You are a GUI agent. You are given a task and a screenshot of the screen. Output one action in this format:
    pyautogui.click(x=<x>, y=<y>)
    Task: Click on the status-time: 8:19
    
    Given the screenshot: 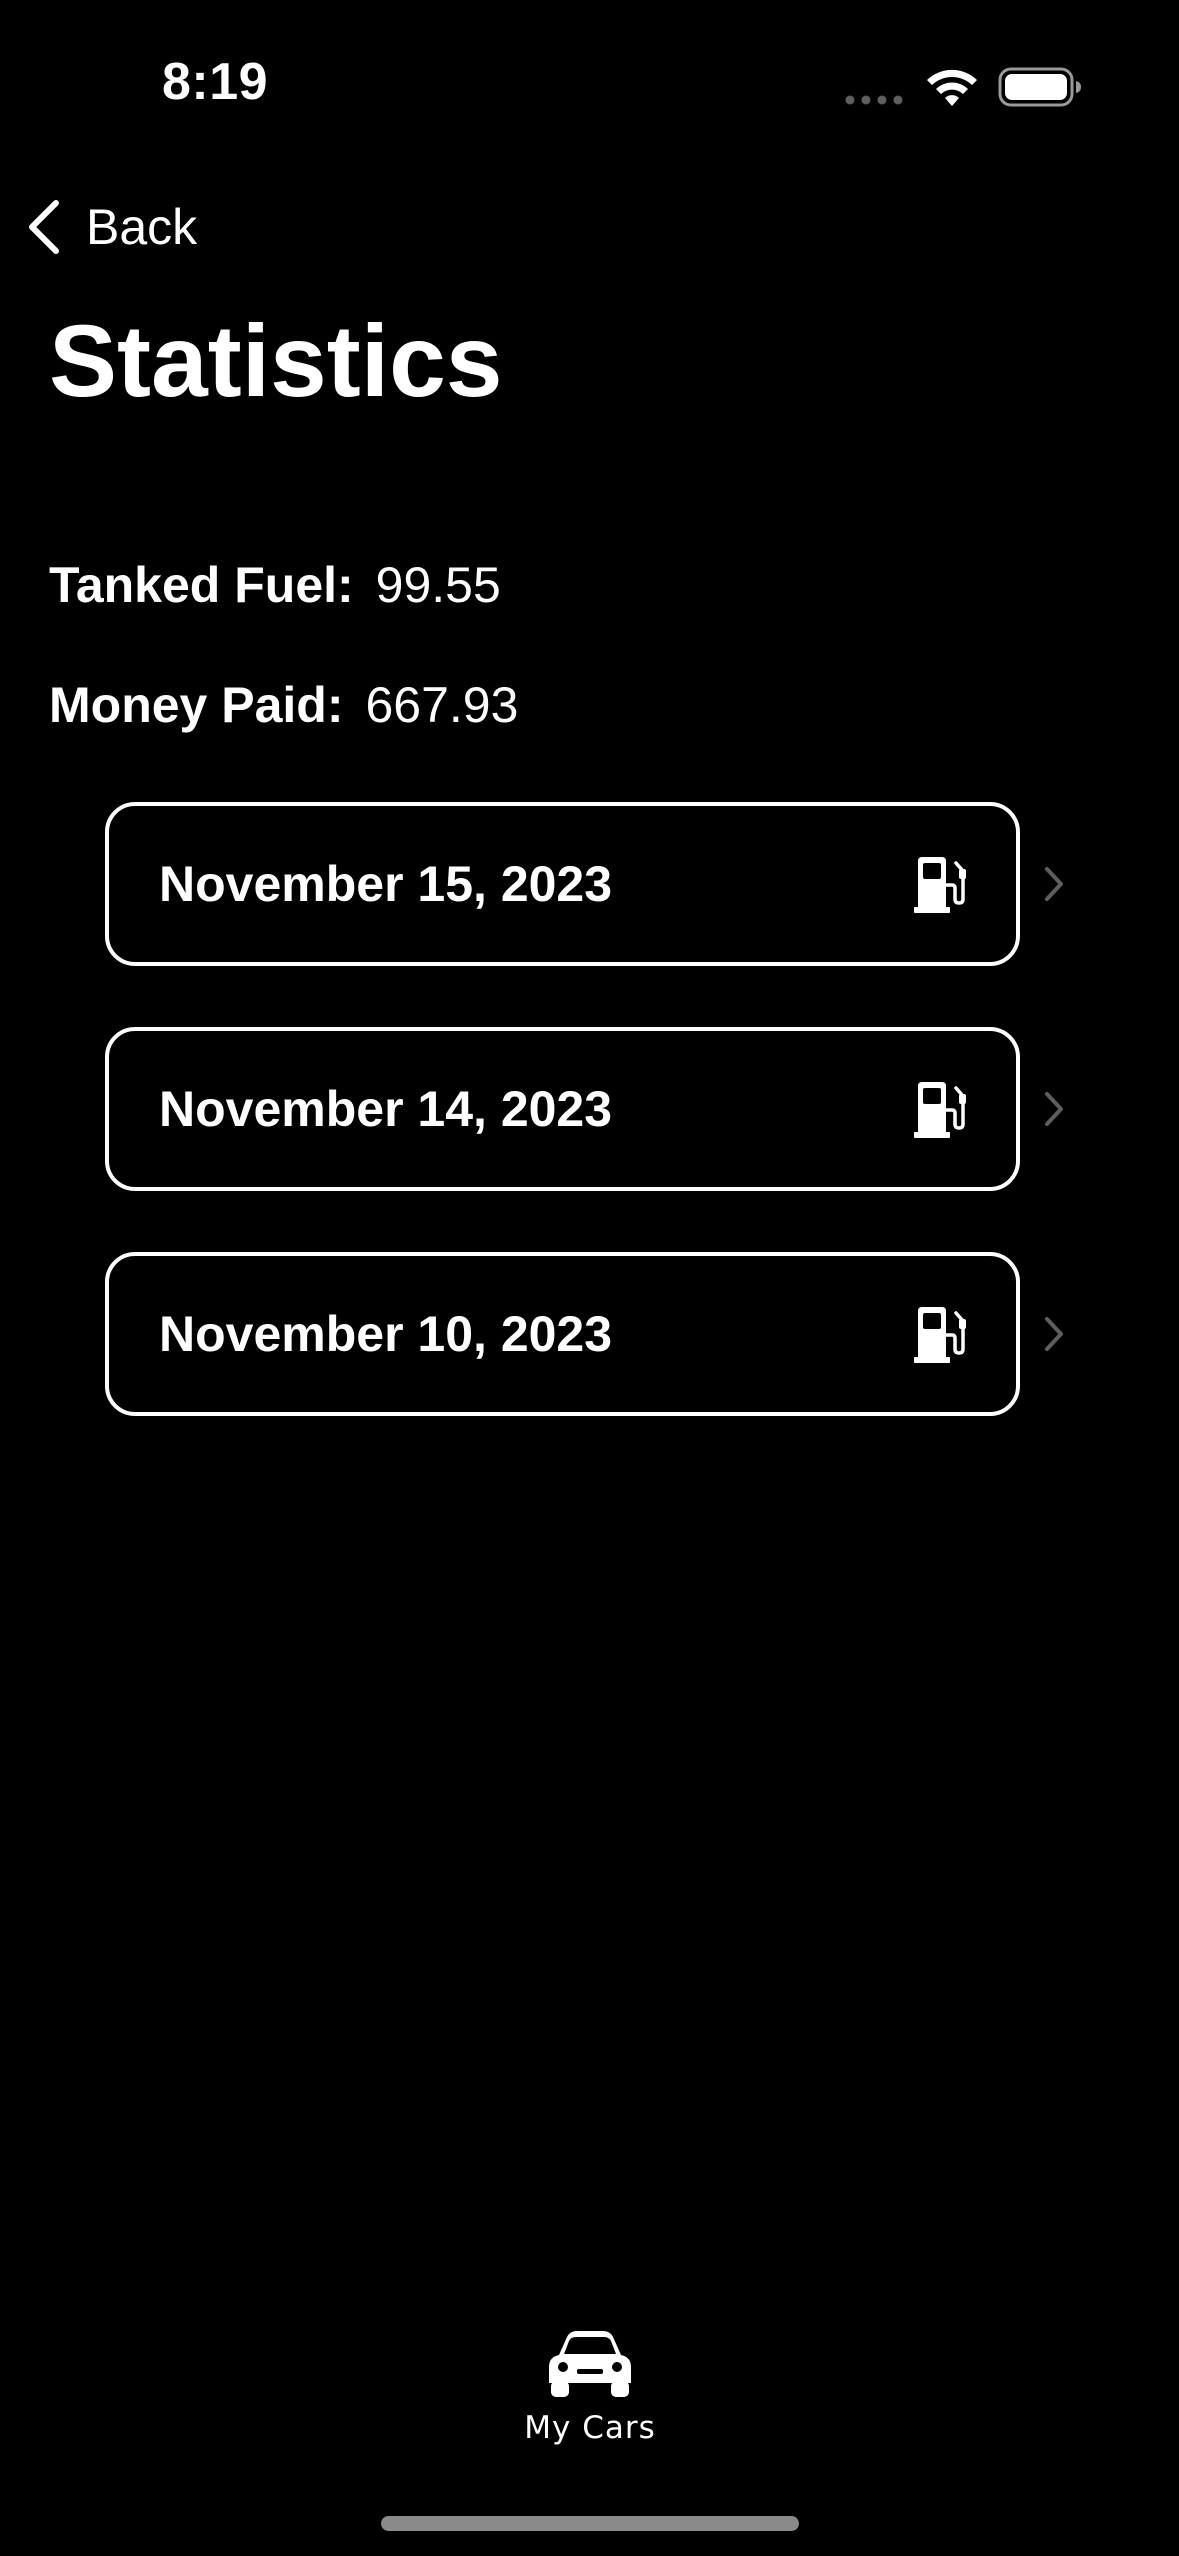 What is the action you would take?
    pyautogui.click(x=215, y=82)
    